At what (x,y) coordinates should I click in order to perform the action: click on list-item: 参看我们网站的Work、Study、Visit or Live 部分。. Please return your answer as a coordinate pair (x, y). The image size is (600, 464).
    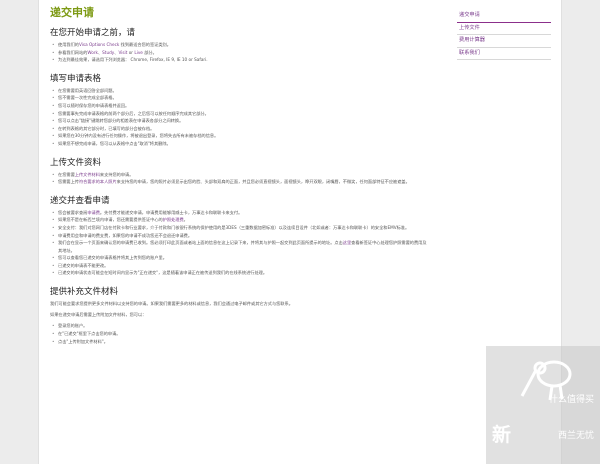
    Looking at the image, I should click on (241, 53).